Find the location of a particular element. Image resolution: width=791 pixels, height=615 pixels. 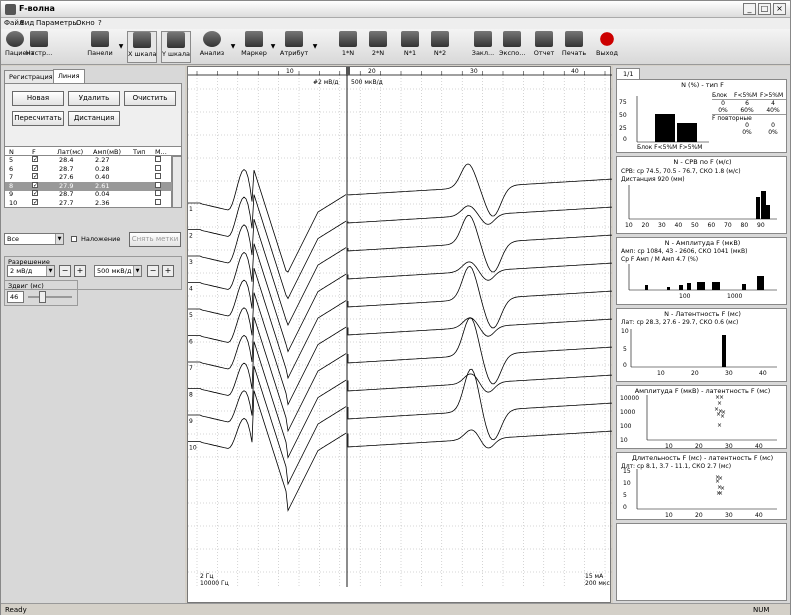

time-tick-label: 40 is located at coordinates (575, 71).